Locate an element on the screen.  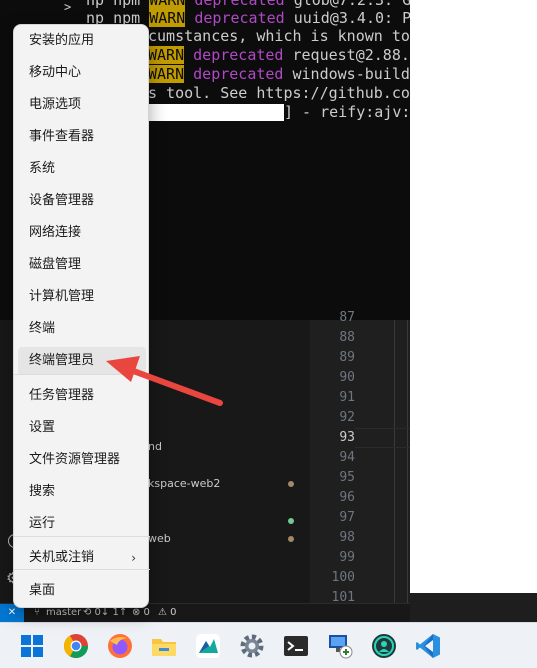
line-number: 87 is located at coordinates (347, 317).